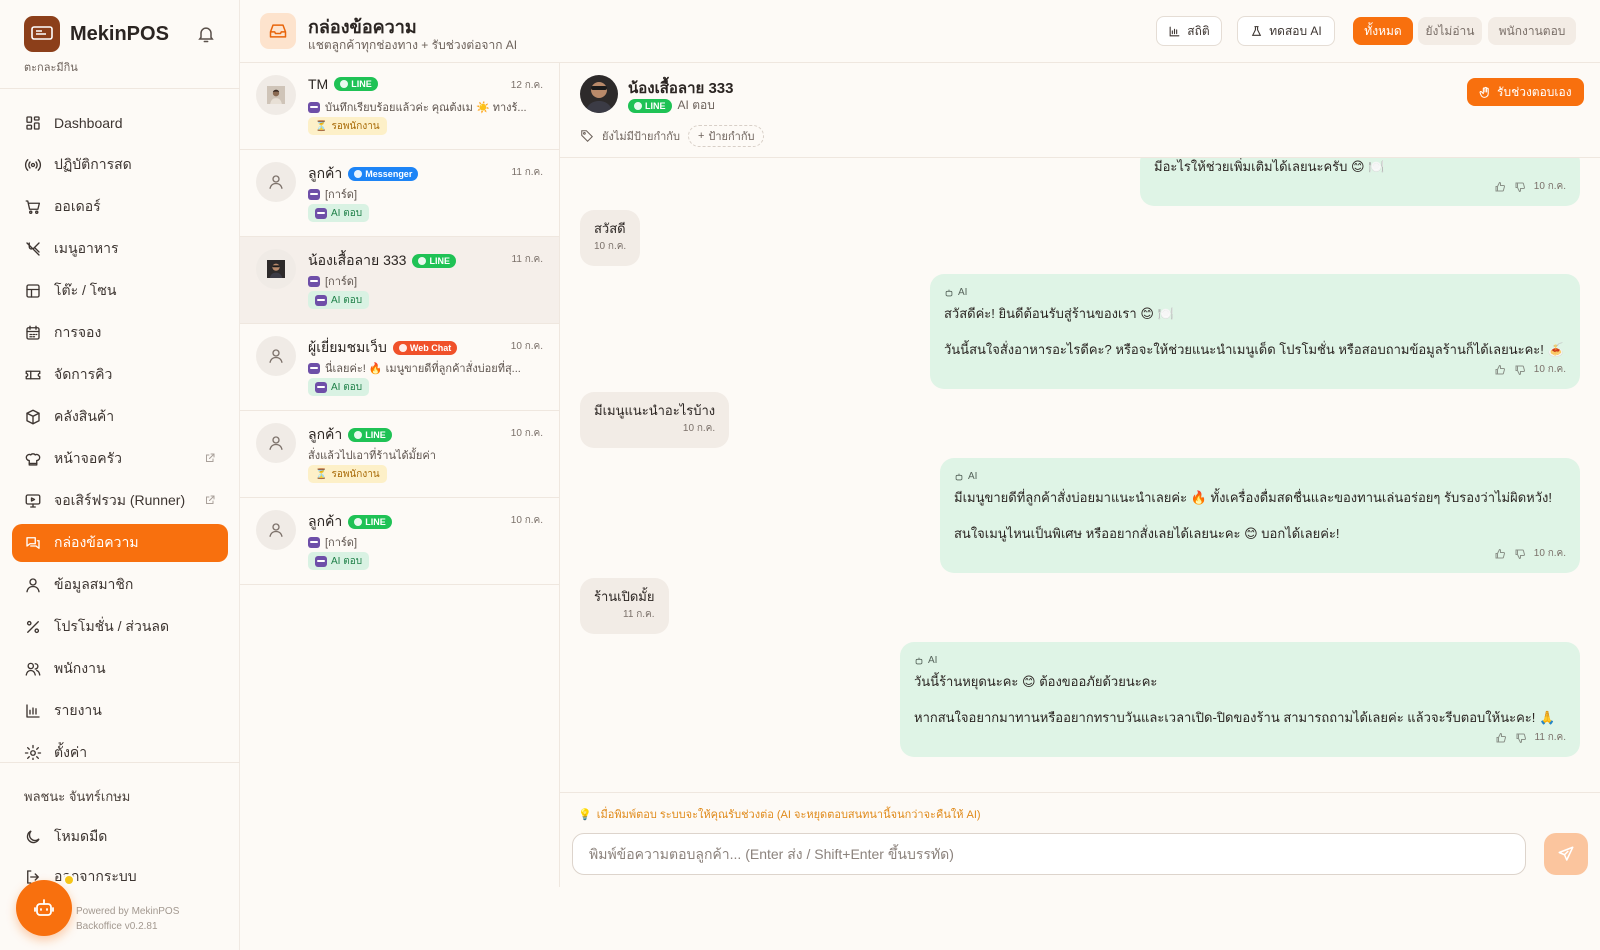  I want to click on message-input, so click(1049, 854).